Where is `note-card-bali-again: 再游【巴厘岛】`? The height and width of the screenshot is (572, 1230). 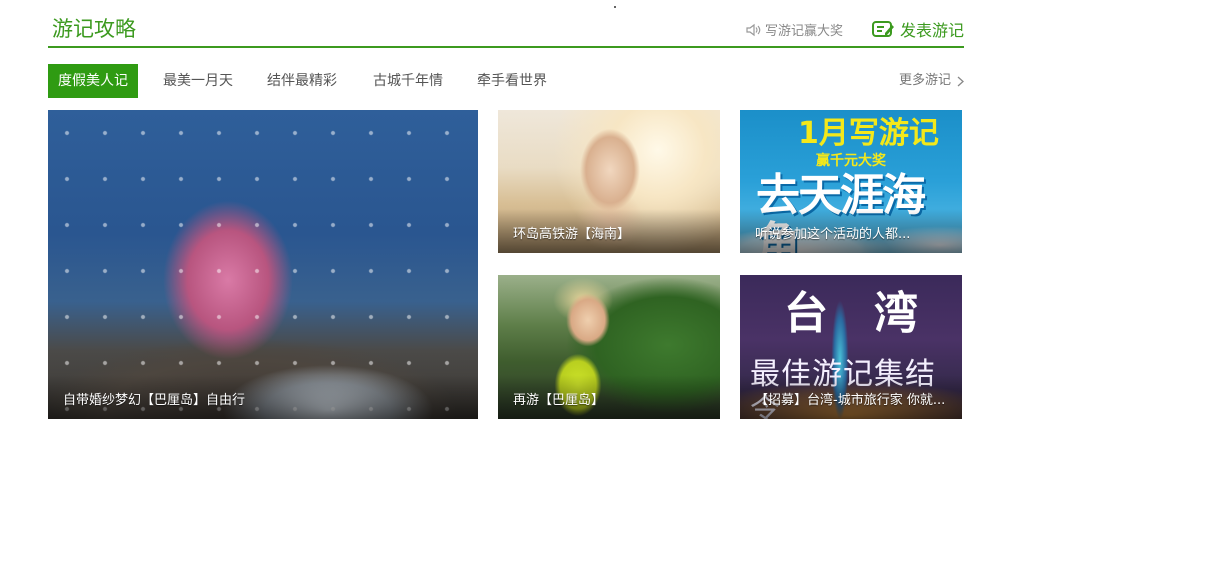 note-card-bali-again: 再游【巴厘岛】 is located at coordinates (609, 347).